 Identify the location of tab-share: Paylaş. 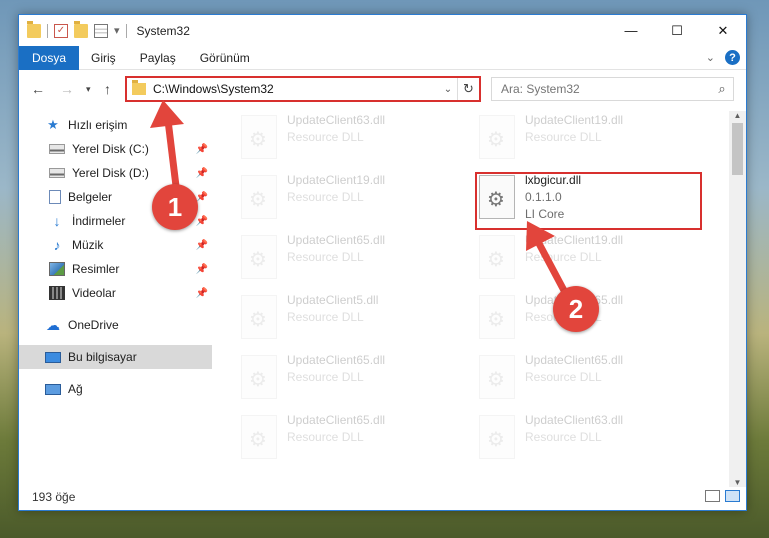
(158, 58).